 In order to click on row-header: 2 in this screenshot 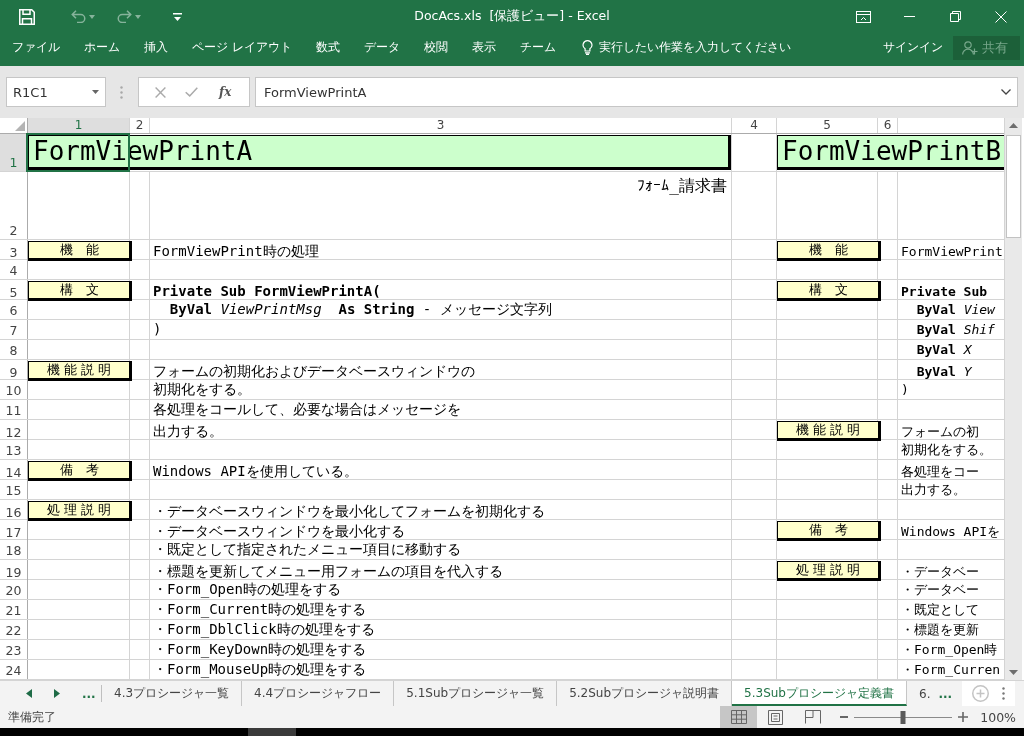, I will do `click(13, 205)`.